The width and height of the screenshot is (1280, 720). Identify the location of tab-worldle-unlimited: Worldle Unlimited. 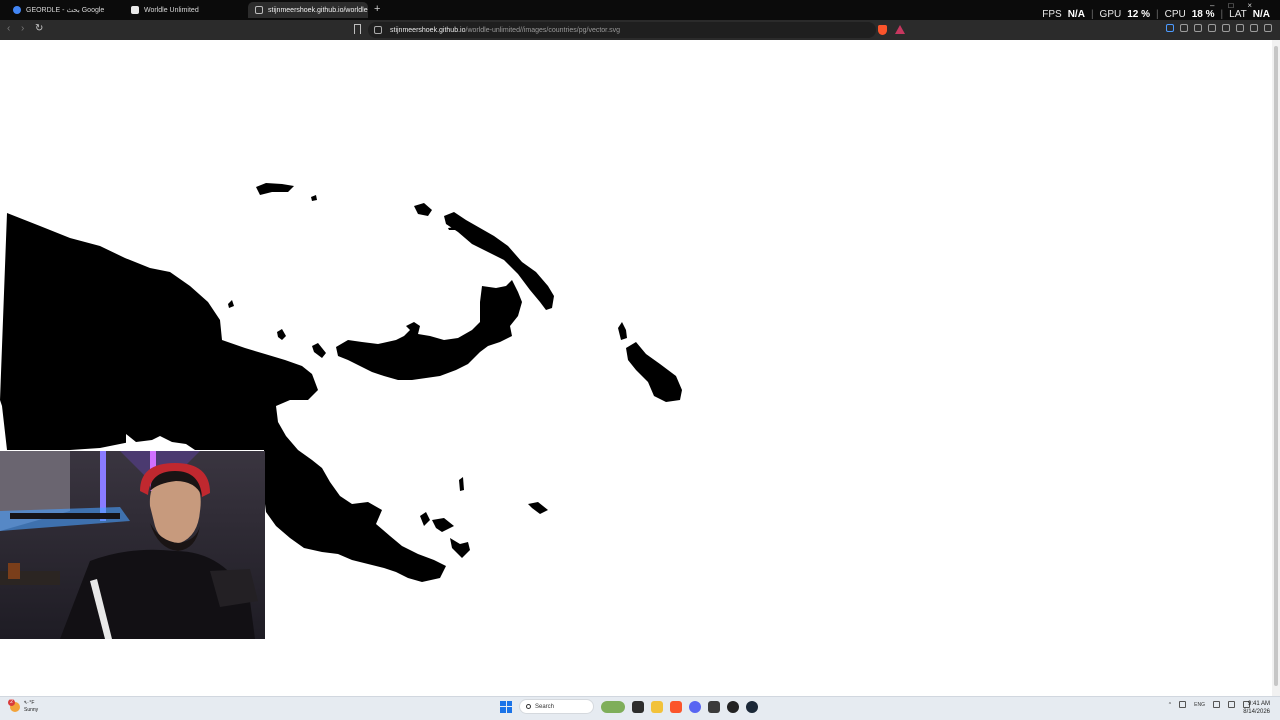
(185, 10).